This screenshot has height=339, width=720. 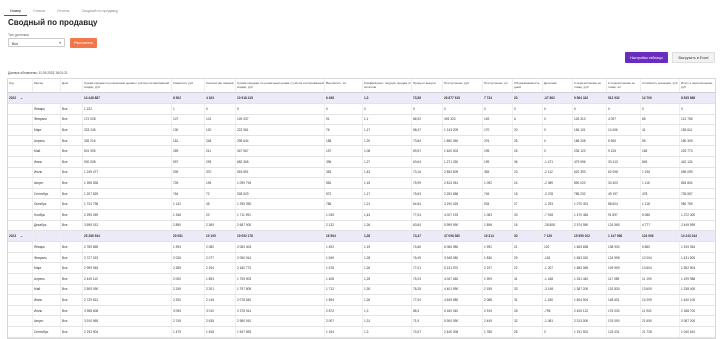 What do you see at coordinates (557, 289) in the screenshot?
I see `value-cell: -3 148` at bounding box center [557, 289].